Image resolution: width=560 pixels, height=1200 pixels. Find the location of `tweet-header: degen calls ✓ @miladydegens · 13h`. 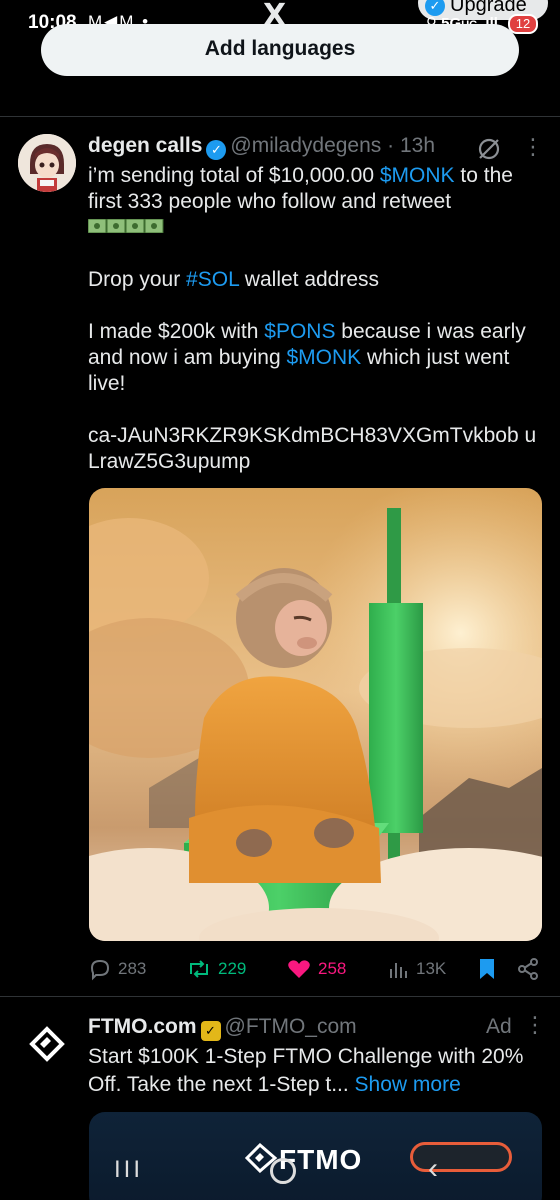

tweet-header: degen calls ✓ @miladydegens · 13h is located at coordinates (261, 147).